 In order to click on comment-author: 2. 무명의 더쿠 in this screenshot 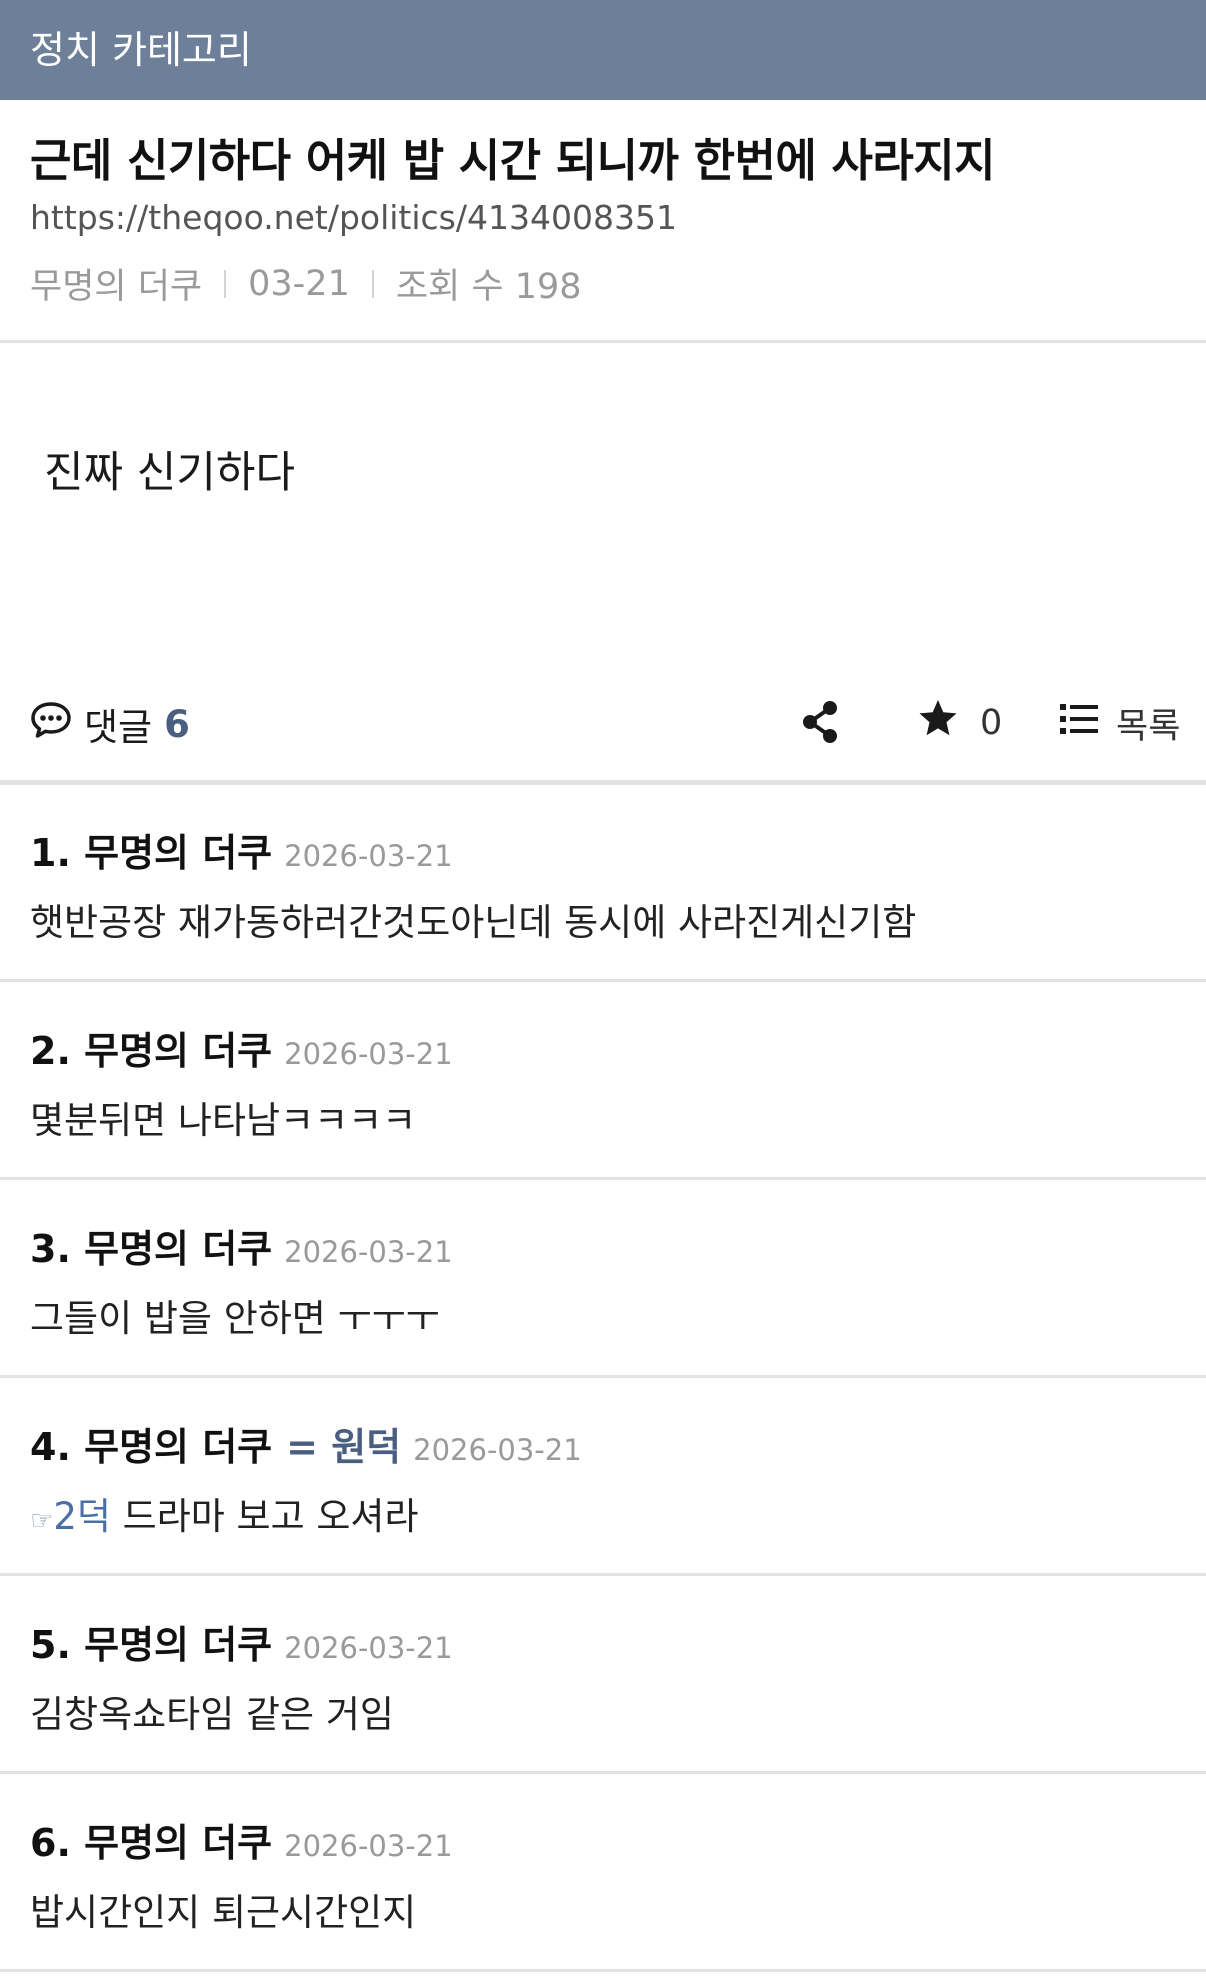, I will do `click(151, 1051)`.